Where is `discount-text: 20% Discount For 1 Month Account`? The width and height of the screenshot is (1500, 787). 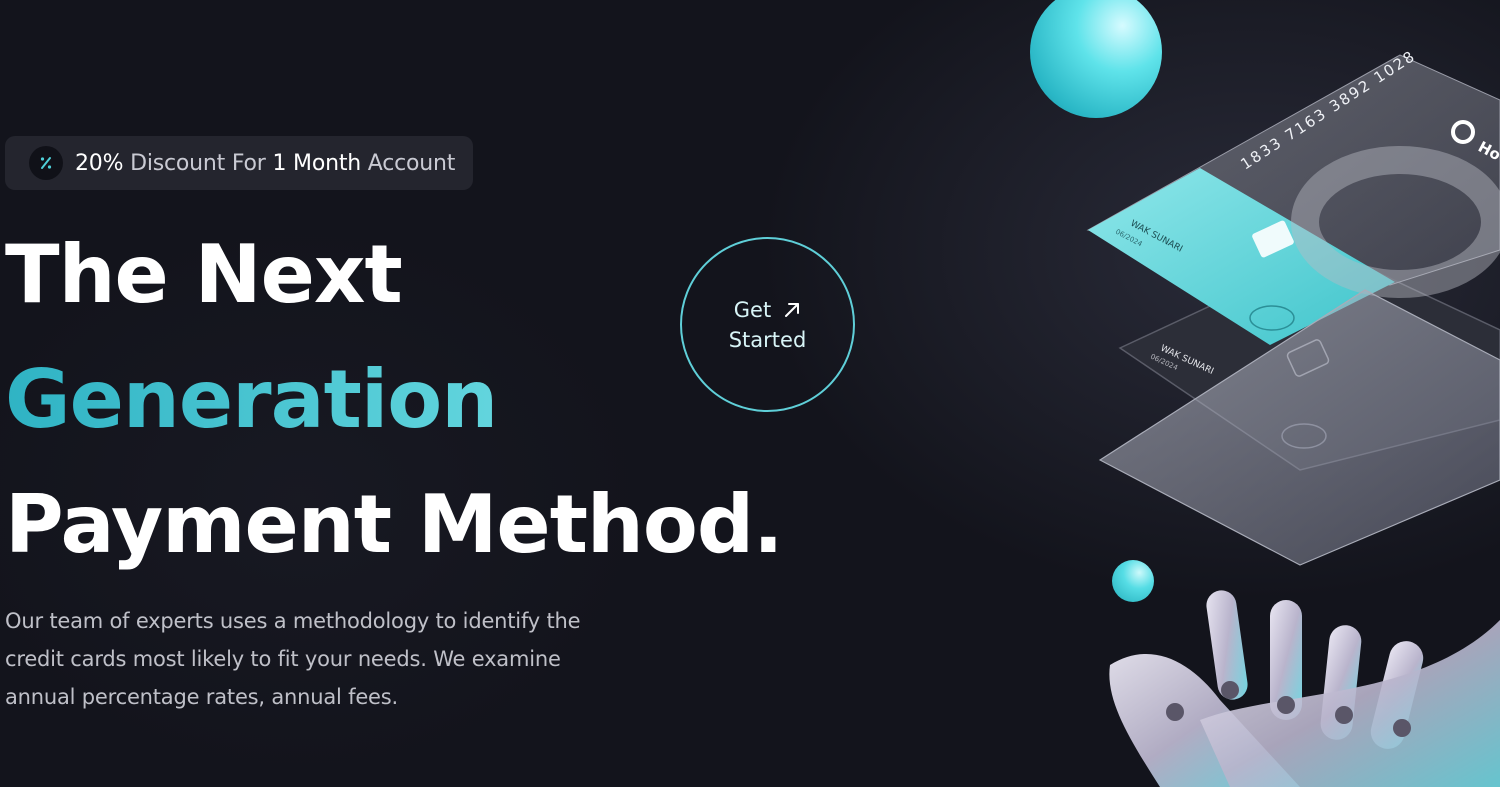
discount-text: 20% Discount For 1 Month Account is located at coordinates (265, 163).